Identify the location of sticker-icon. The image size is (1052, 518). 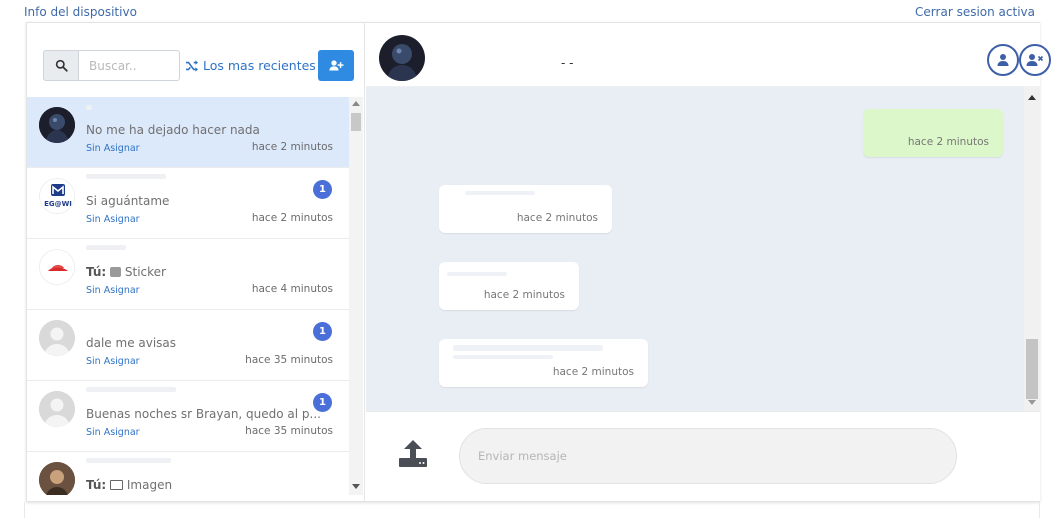
(116, 272).